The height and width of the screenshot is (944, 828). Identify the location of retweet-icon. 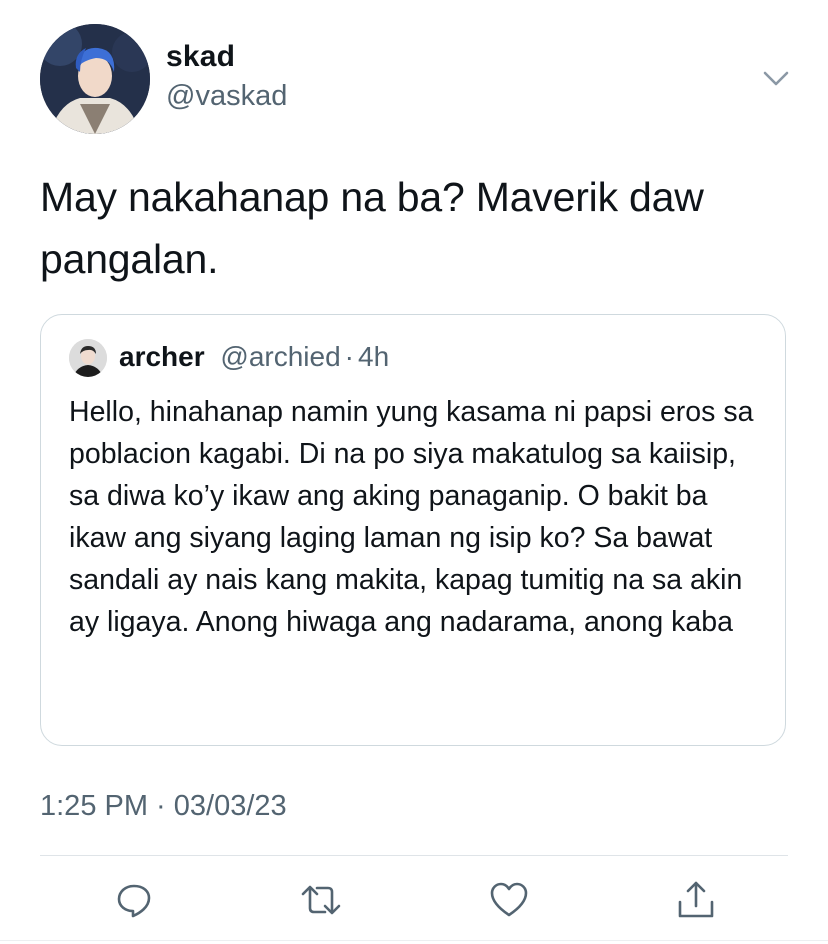
(321, 900).